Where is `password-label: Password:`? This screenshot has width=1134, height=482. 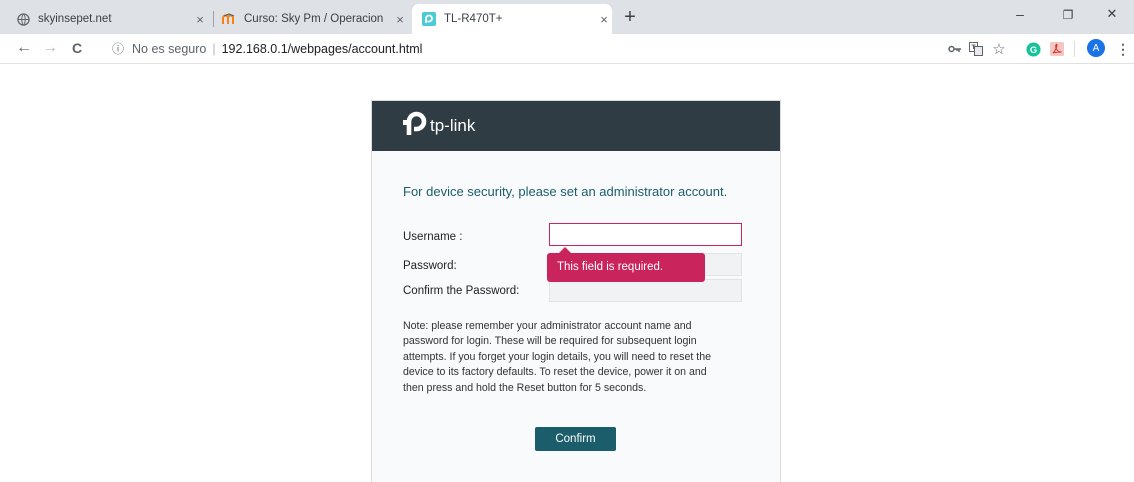
password-label: Password: is located at coordinates (430, 266).